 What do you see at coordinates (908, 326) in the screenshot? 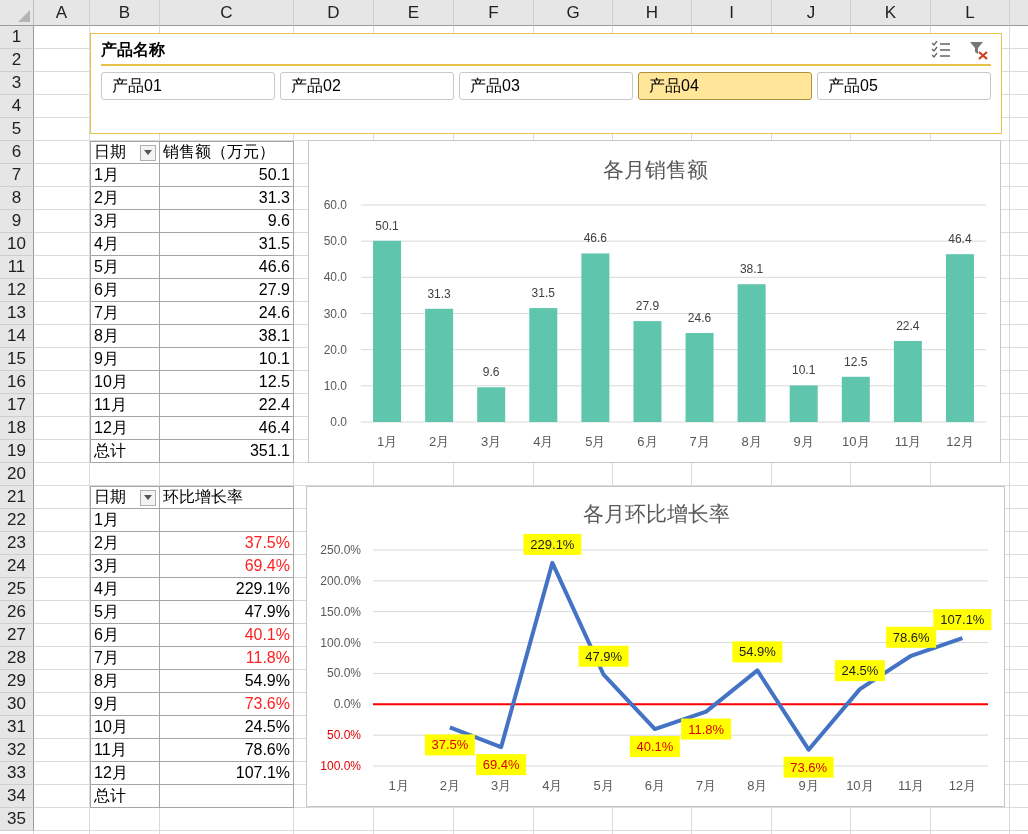
I see `data-label: 22.4` at bounding box center [908, 326].